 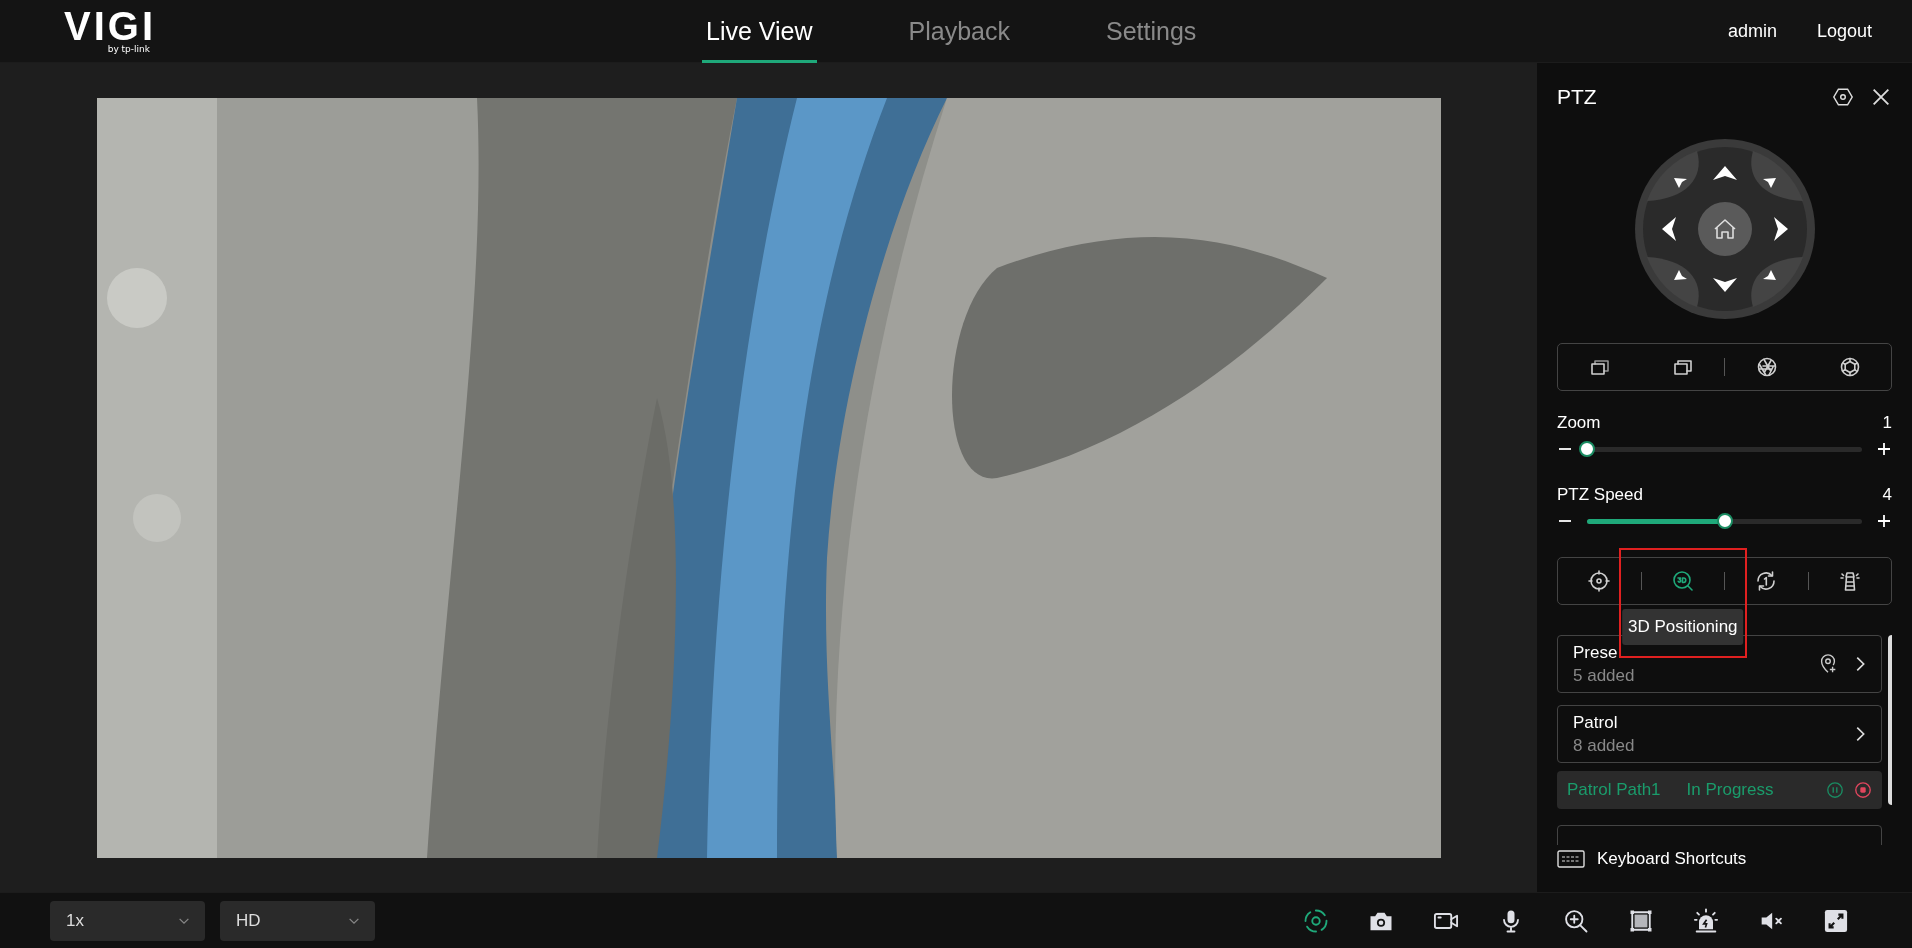 I want to click on patrol-status: In Progress, so click(x=1730, y=790).